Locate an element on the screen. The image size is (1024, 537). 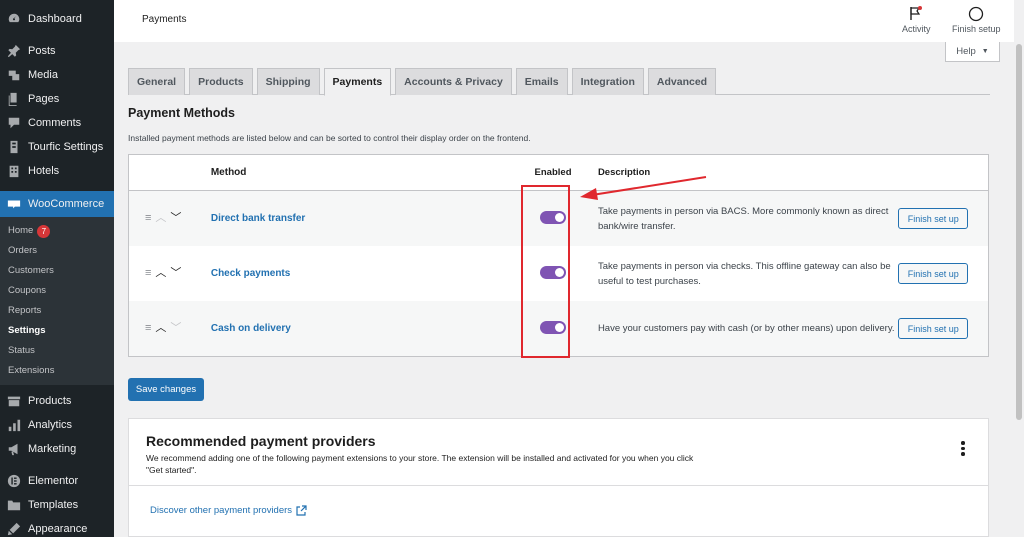
sidebar-item-comments: Comments is located at coordinates (57, 123).